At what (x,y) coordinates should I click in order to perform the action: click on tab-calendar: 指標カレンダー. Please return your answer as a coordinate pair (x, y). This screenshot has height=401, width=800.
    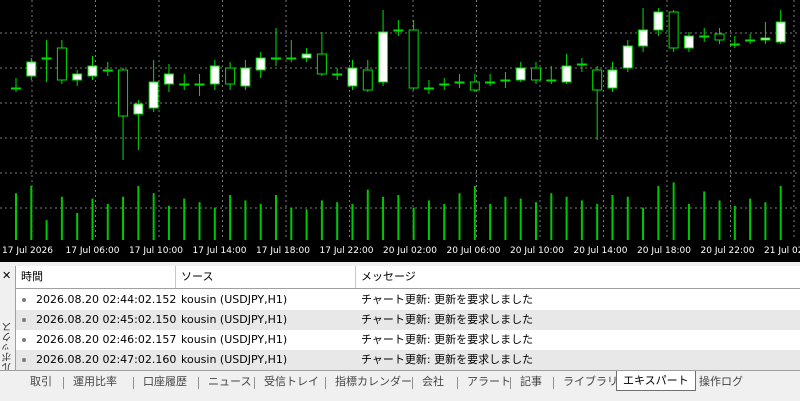
    Looking at the image, I should click on (373, 382).